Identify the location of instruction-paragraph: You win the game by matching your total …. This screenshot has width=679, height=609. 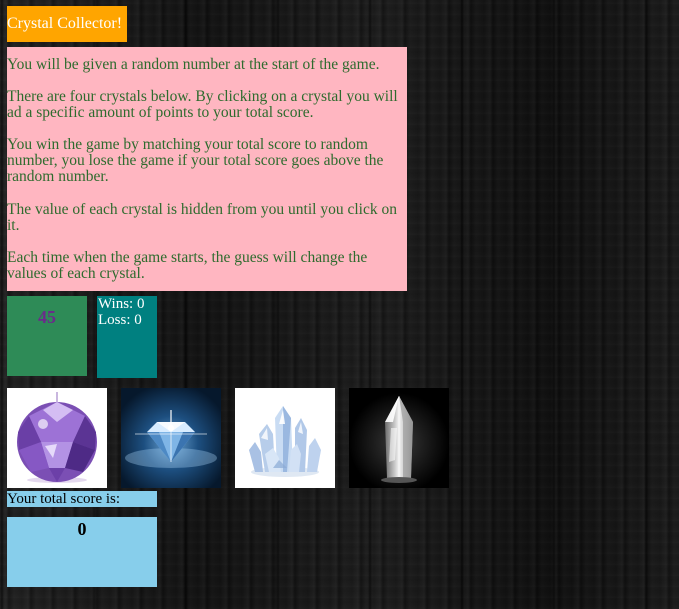
(195, 160).